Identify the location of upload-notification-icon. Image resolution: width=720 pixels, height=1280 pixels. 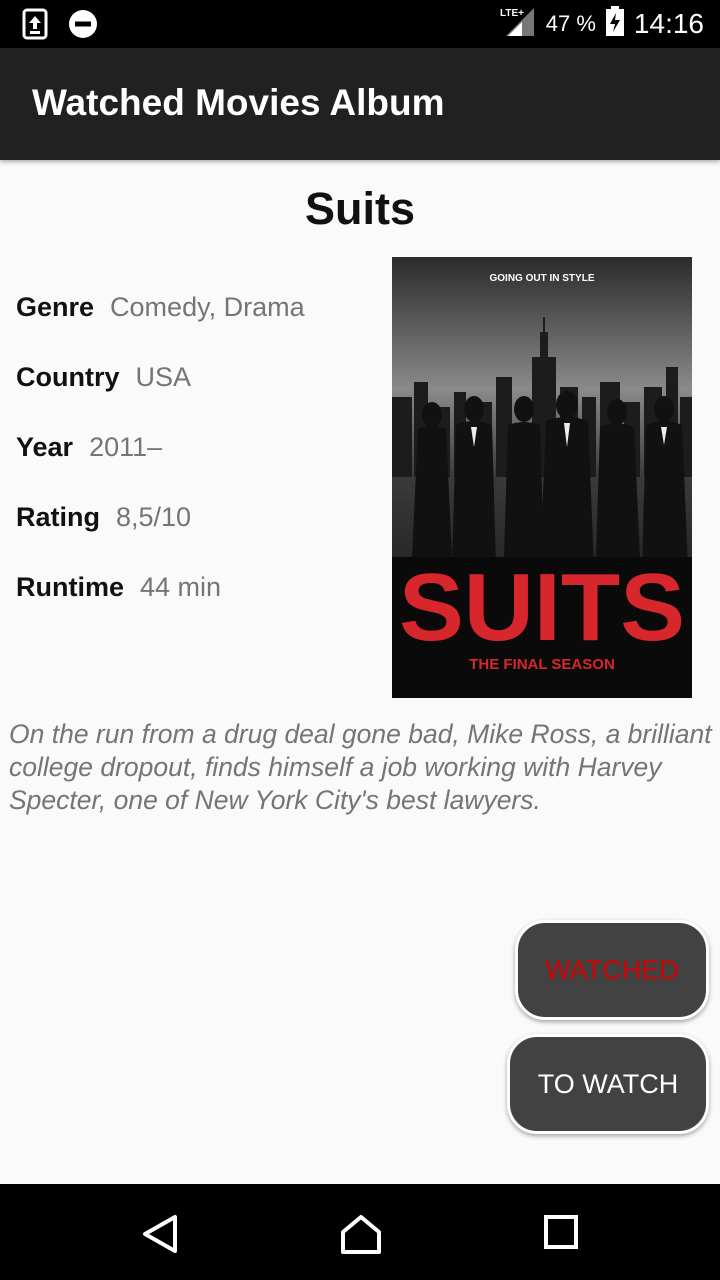
(35, 26).